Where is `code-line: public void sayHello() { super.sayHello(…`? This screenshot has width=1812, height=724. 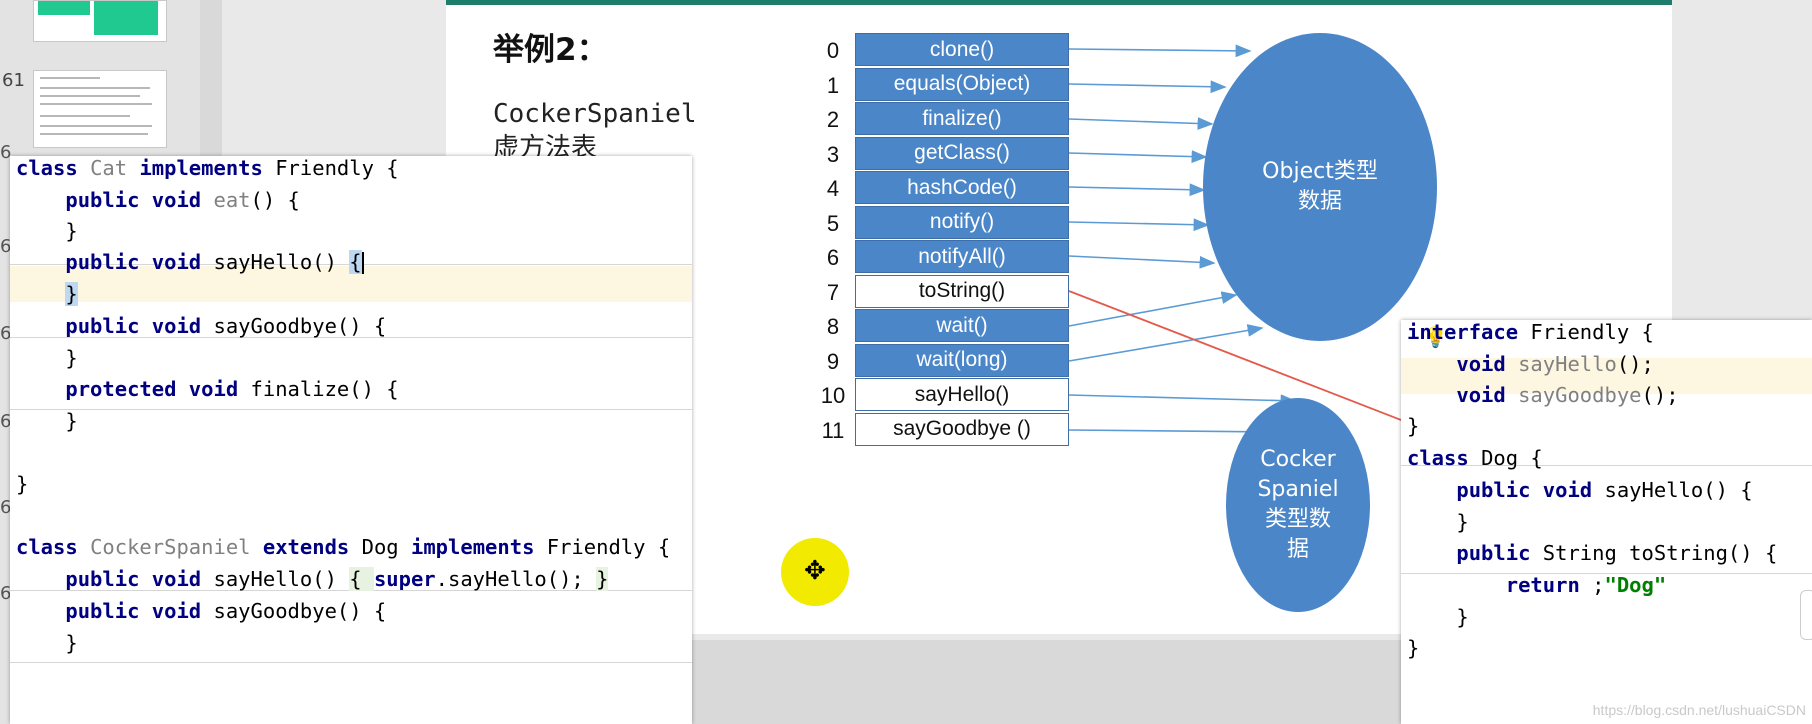
code-line: public void sayHello() { super.sayHello(… is located at coordinates (351, 579).